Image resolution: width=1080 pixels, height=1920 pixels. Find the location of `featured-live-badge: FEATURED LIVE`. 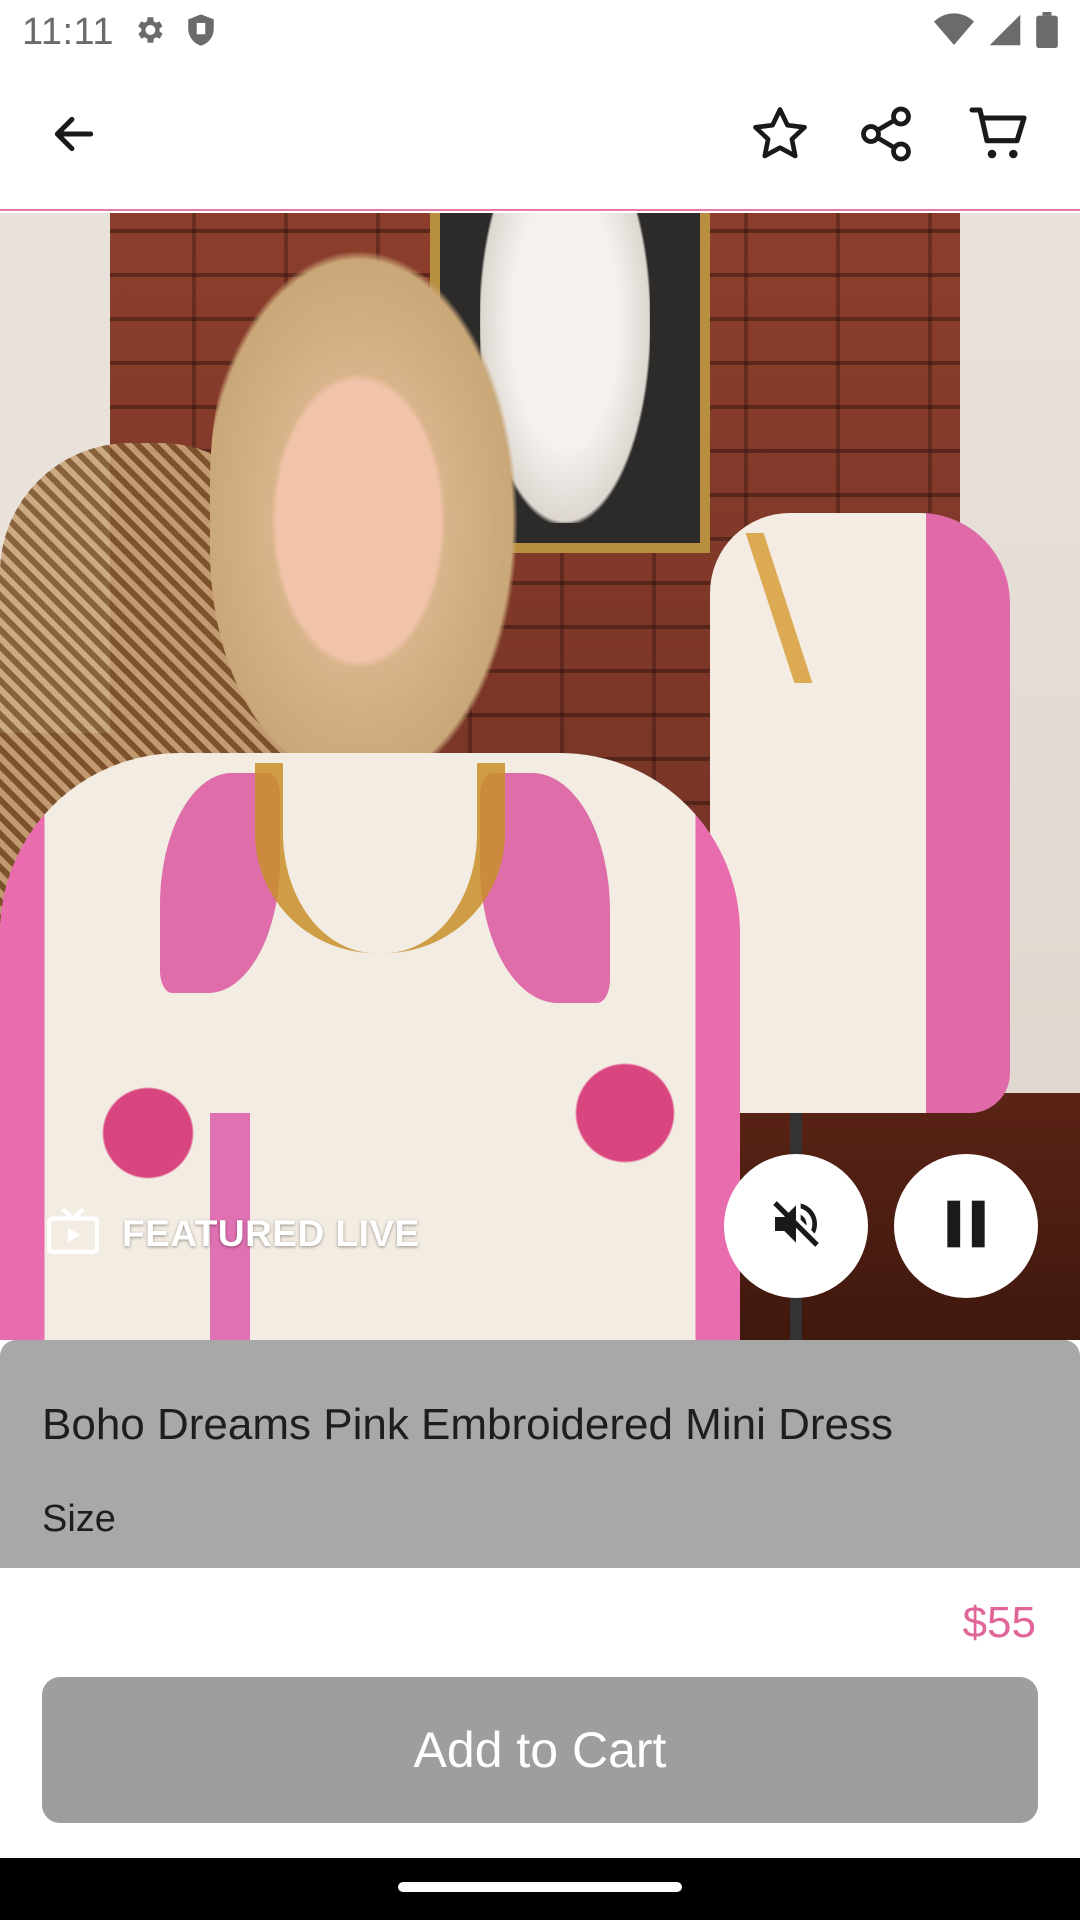

featured-live-badge: FEATURED LIVE is located at coordinates (233, 1233).